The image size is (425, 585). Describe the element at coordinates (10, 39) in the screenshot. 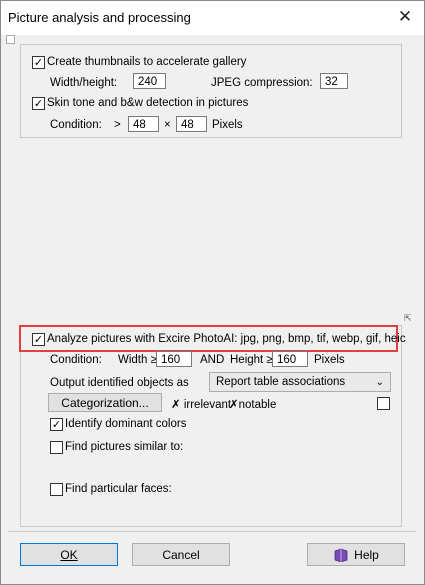

I see `scroll-corner-handle` at that location.